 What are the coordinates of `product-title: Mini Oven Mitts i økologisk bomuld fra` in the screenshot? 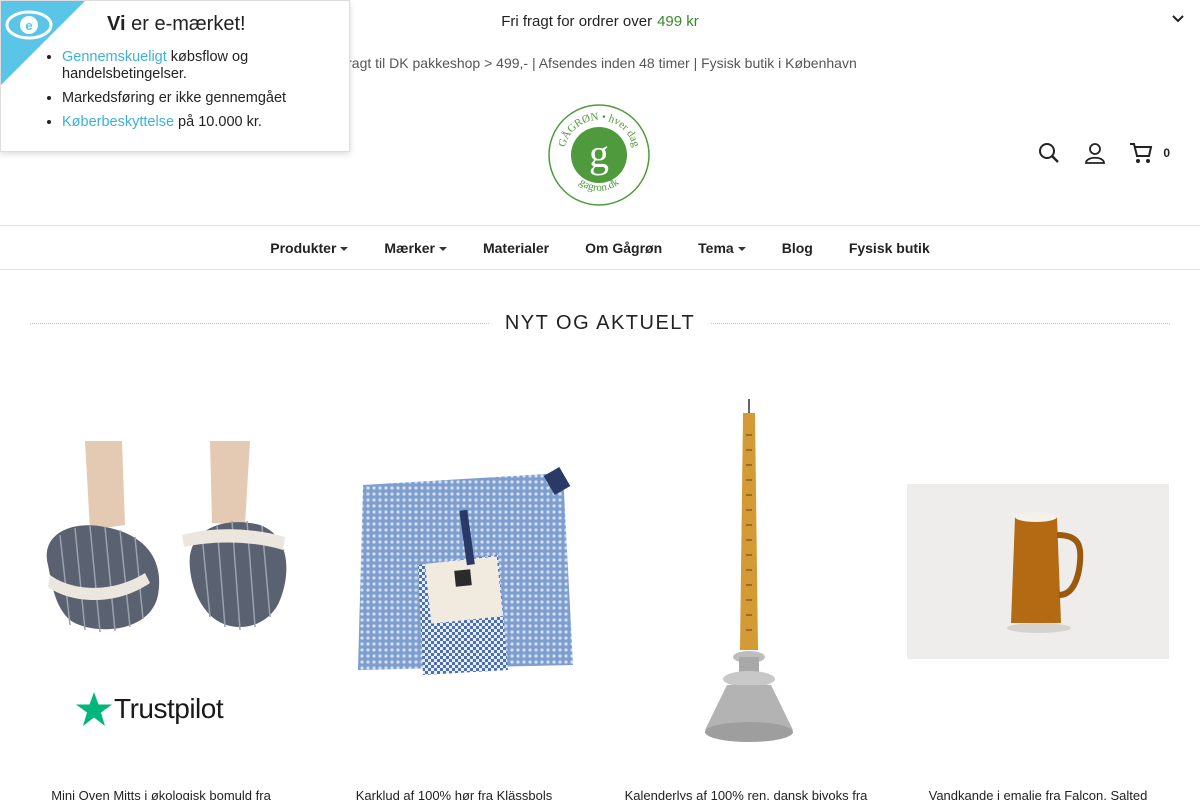 It's located at (161, 794).